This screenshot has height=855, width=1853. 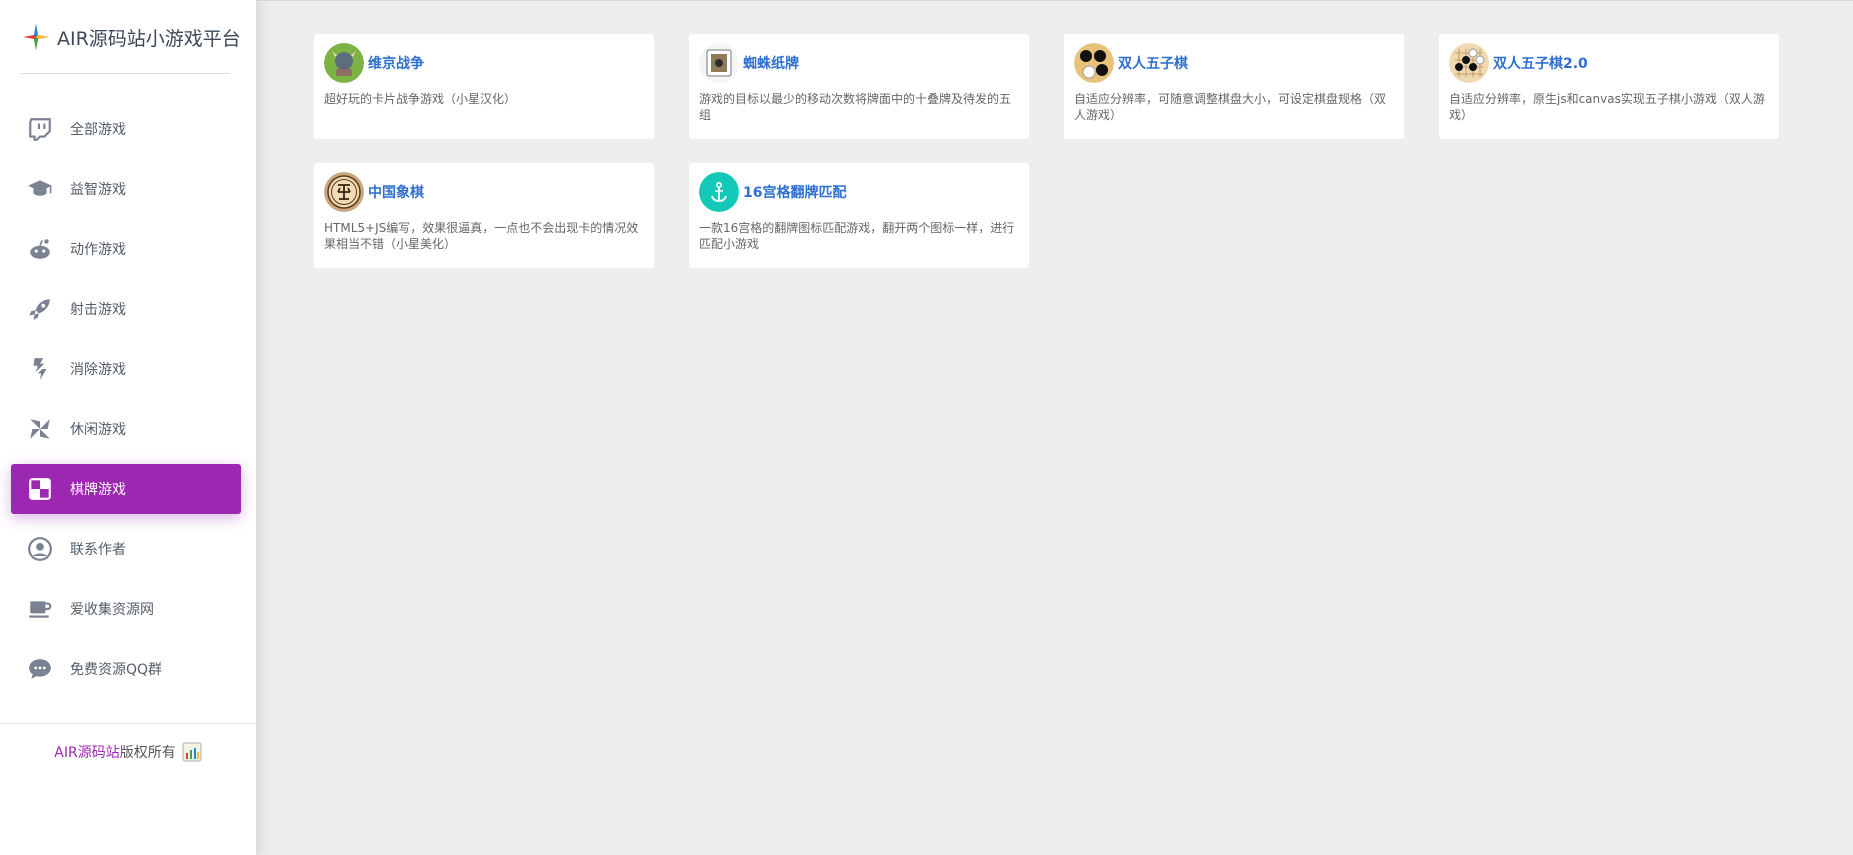 What do you see at coordinates (1540, 63) in the screenshot?
I see `game-title-link: 双人五子棋2.0` at bounding box center [1540, 63].